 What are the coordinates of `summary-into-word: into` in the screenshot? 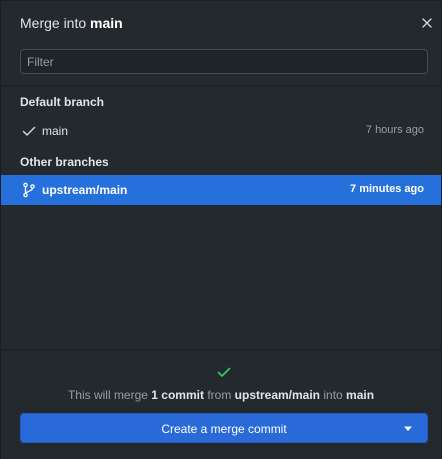 It's located at (333, 395).